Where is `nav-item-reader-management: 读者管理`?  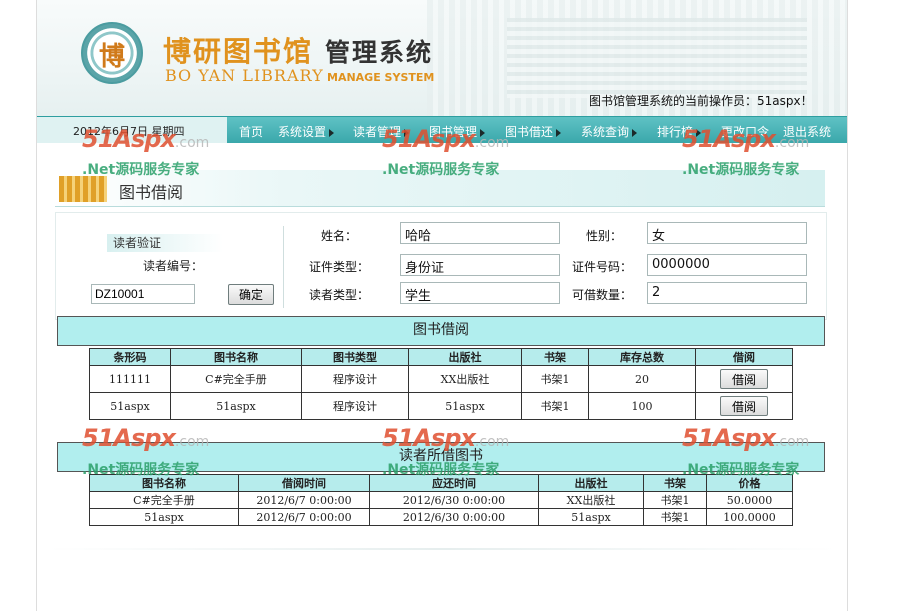 nav-item-reader-management: 读者管理 is located at coordinates (381, 131).